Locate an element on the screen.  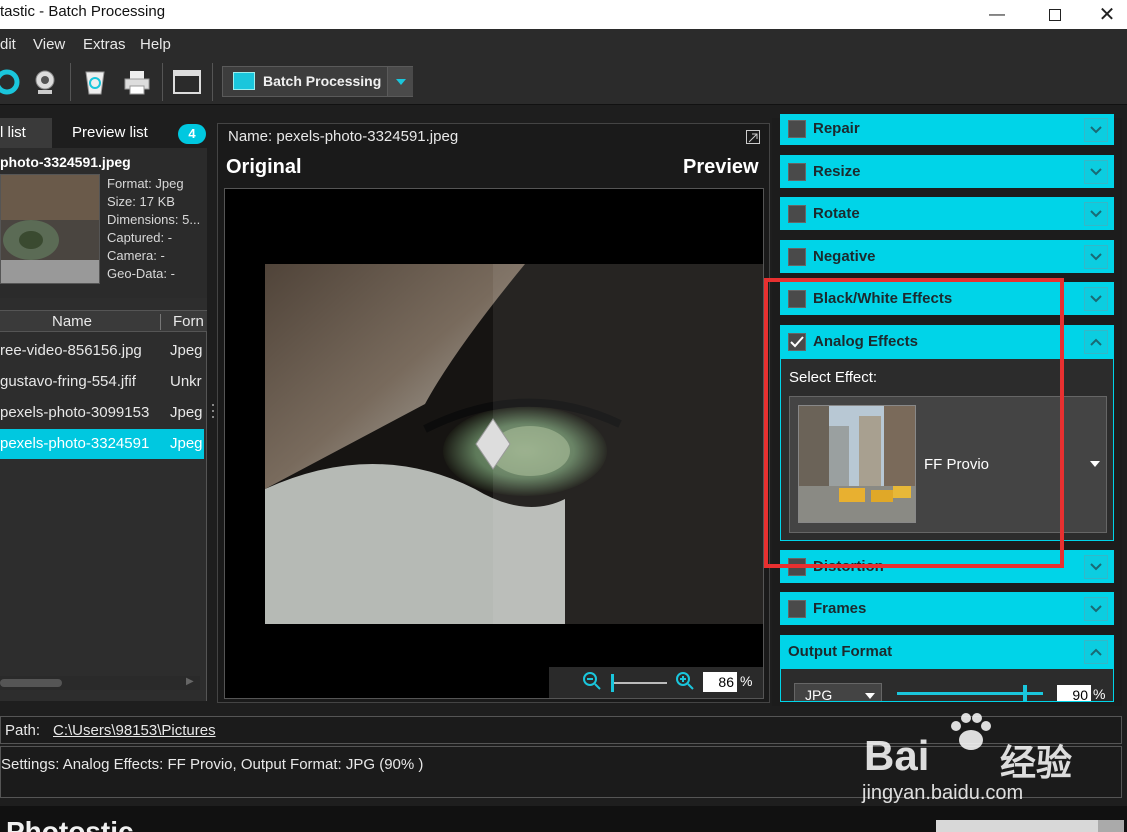
section-rotate: Rotate is located at coordinates (947, 213).